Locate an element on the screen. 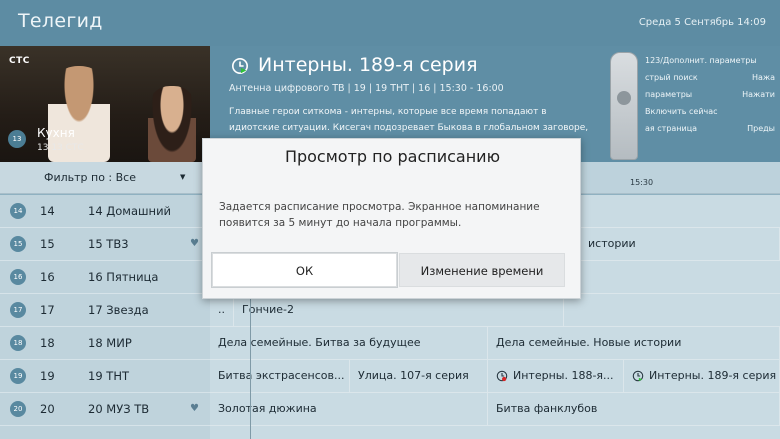  channel-name: 16 Пятница is located at coordinates (123, 277).